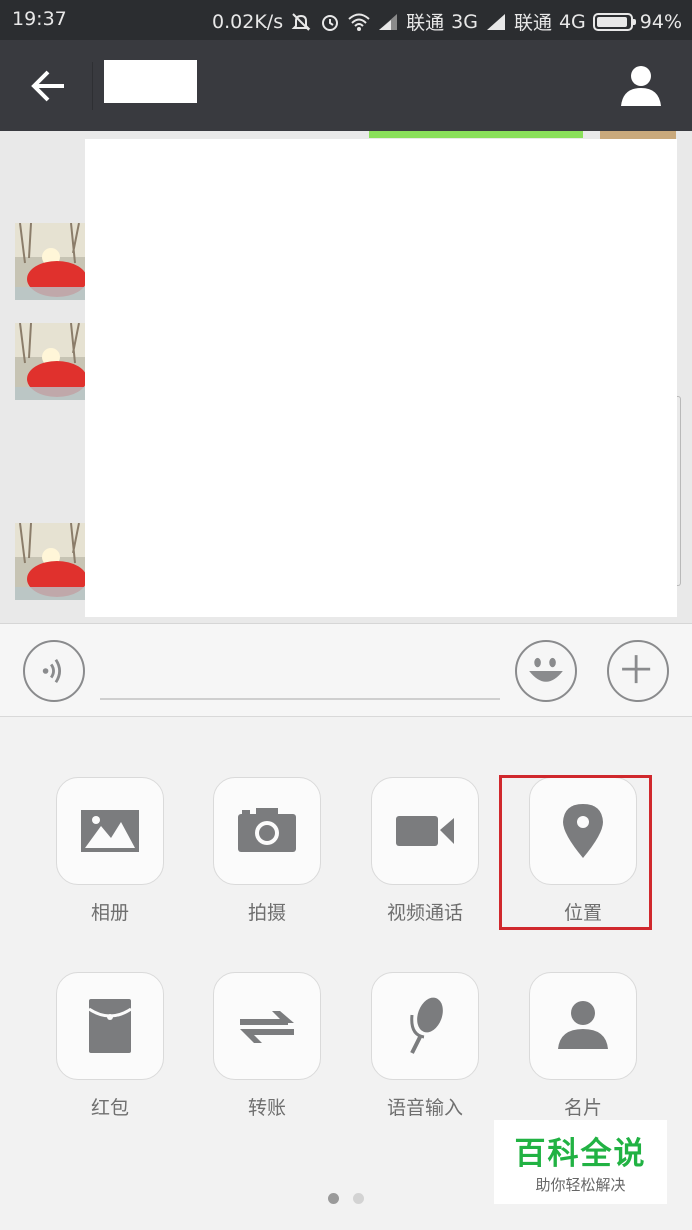 The height and width of the screenshot is (1230, 692). Describe the element at coordinates (266, 1108) in the screenshot. I see `transfer-label: 转账` at that location.